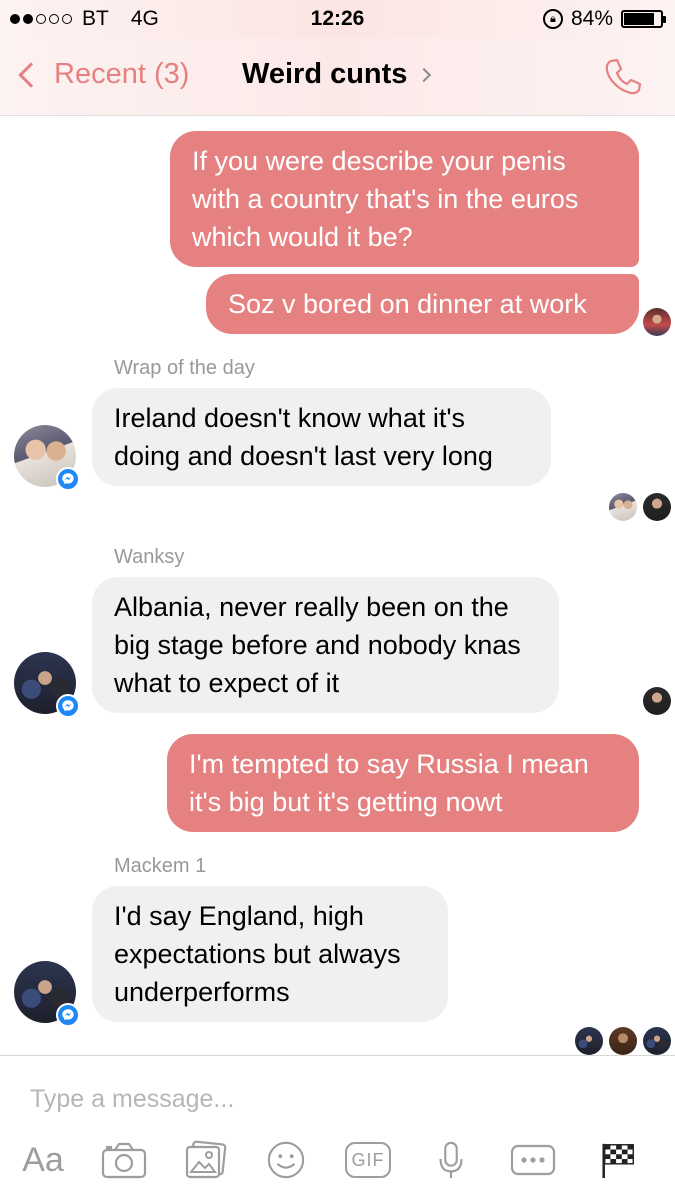 This screenshot has width=675, height=1200. What do you see at coordinates (623, 77) in the screenshot?
I see `phone-call-icon` at bounding box center [623, 77].